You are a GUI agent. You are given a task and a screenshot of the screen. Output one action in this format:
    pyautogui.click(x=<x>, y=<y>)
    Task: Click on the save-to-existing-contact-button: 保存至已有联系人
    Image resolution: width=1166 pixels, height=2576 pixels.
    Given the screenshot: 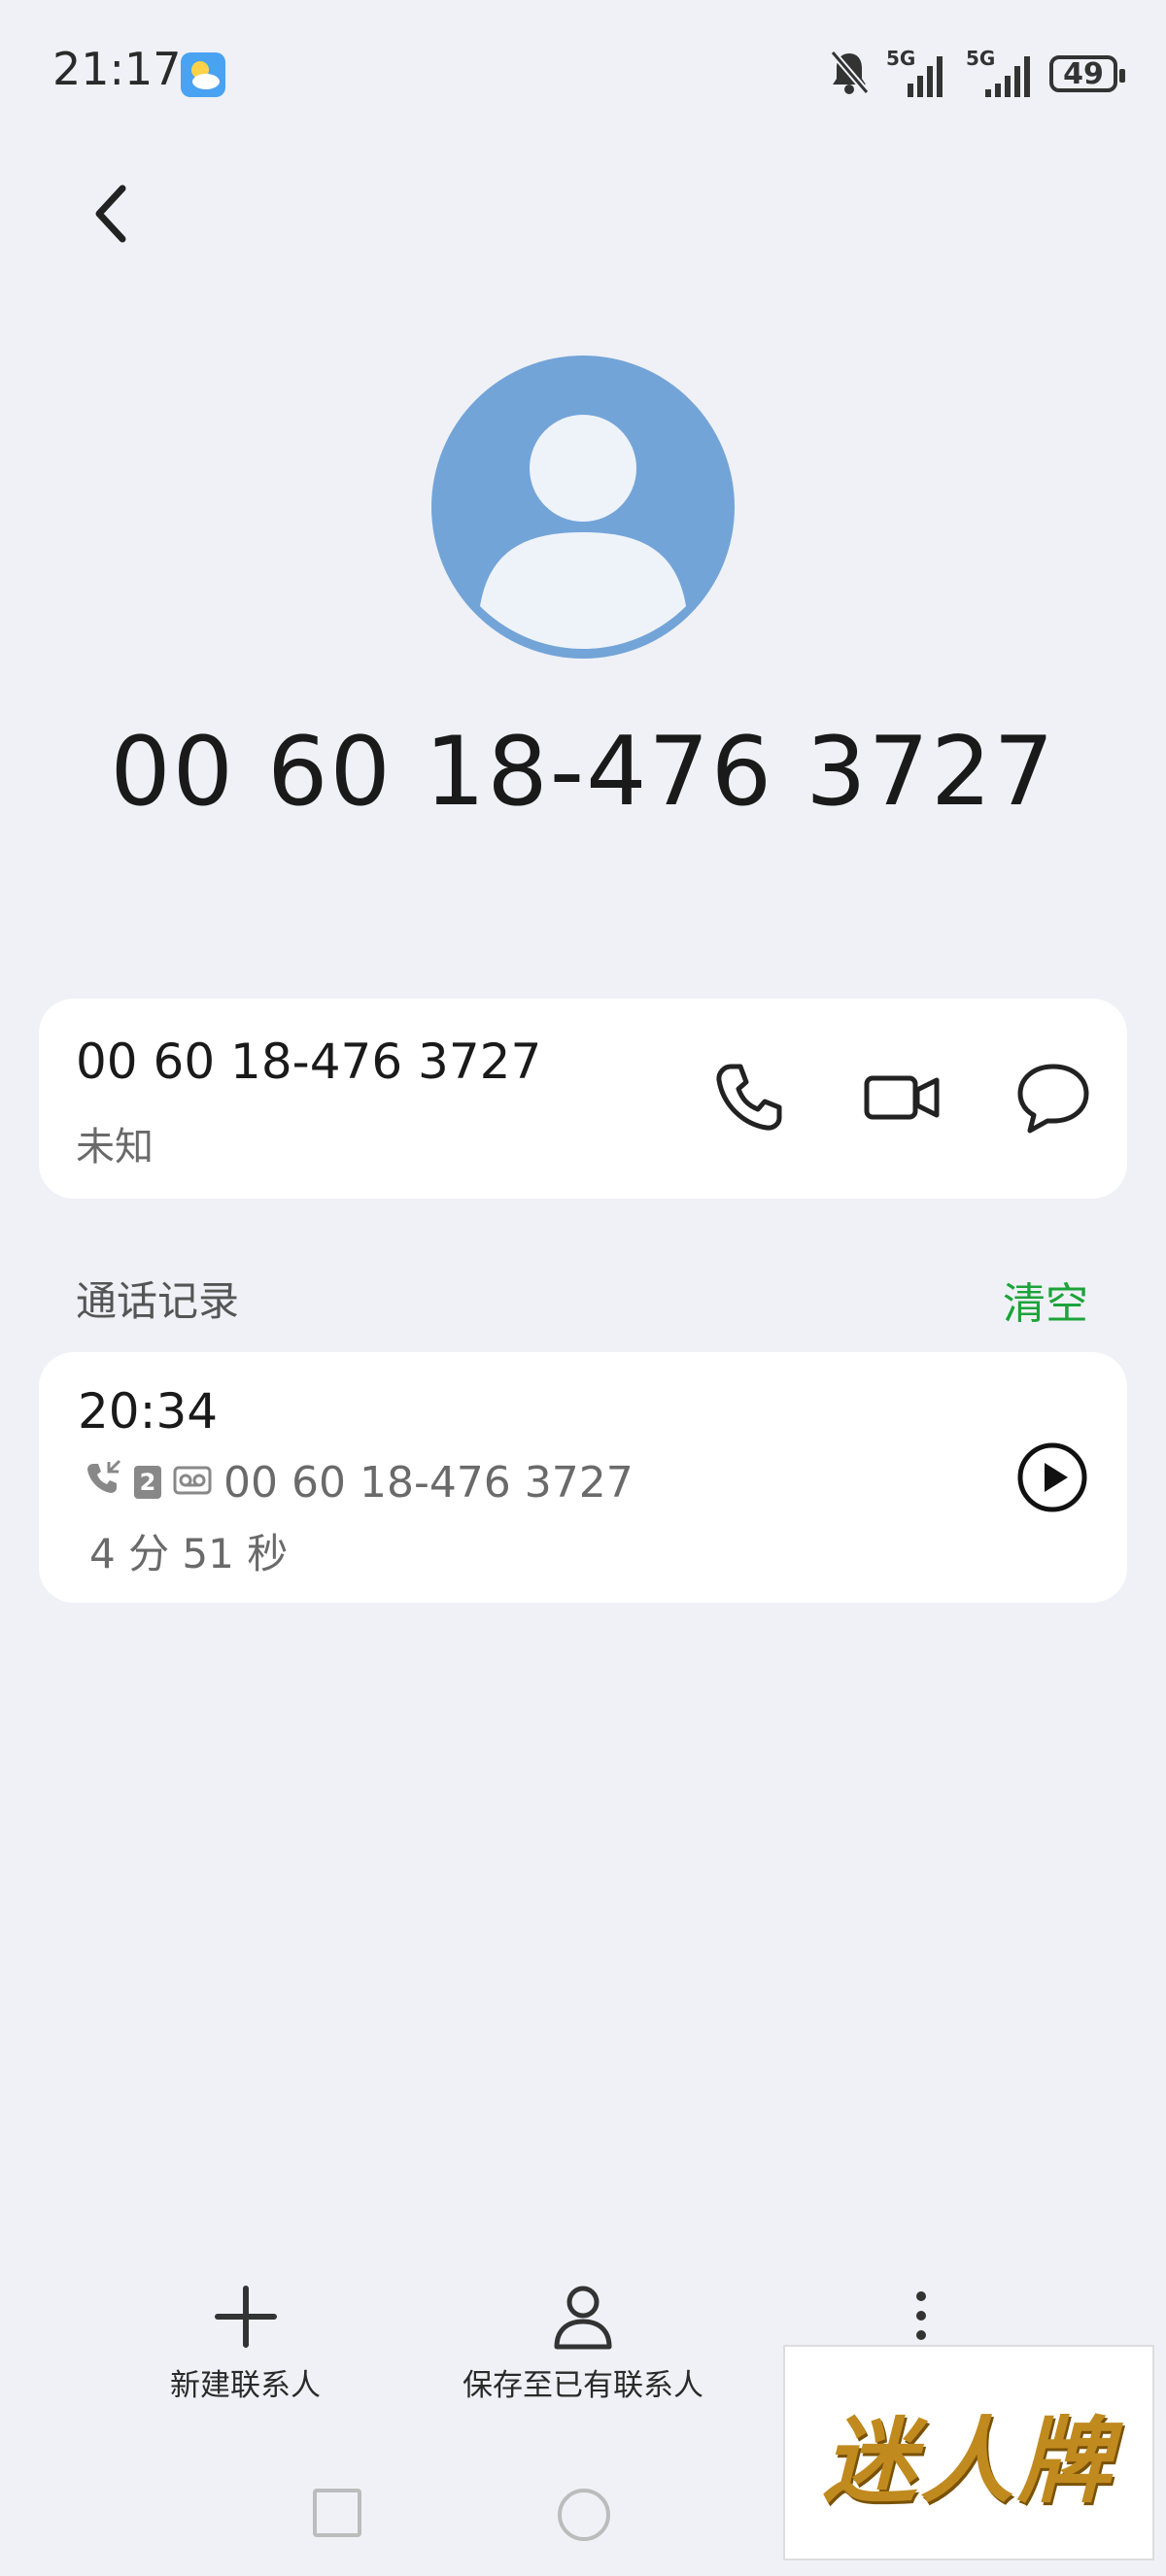 What is the action you would take?
    pyautogui.click(x=583, y=2343)
    